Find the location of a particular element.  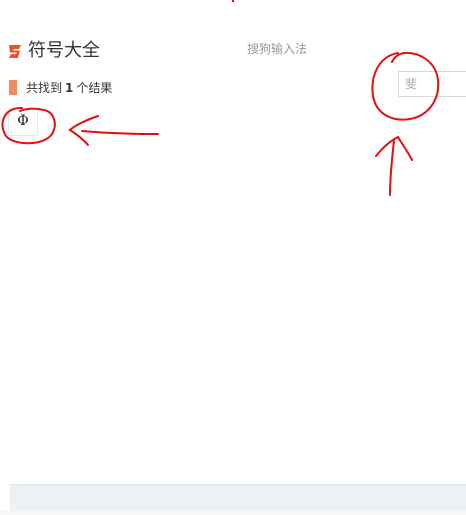

footer-divider is located at coordinates (233, 513).